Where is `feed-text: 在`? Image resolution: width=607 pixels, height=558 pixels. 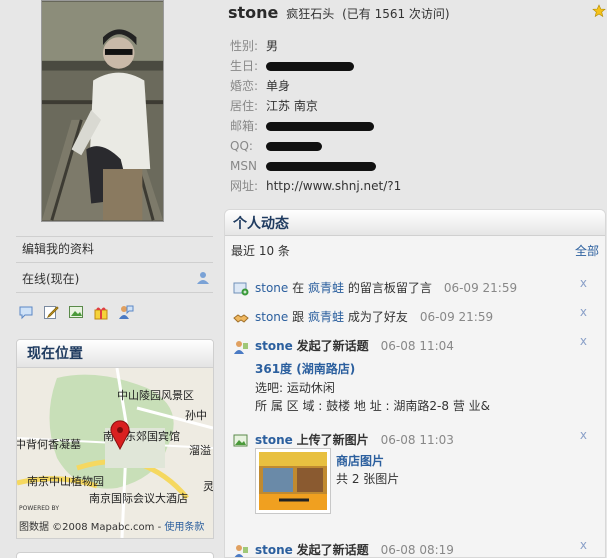 feed-text: 在 is located at coordinates (298, 288).